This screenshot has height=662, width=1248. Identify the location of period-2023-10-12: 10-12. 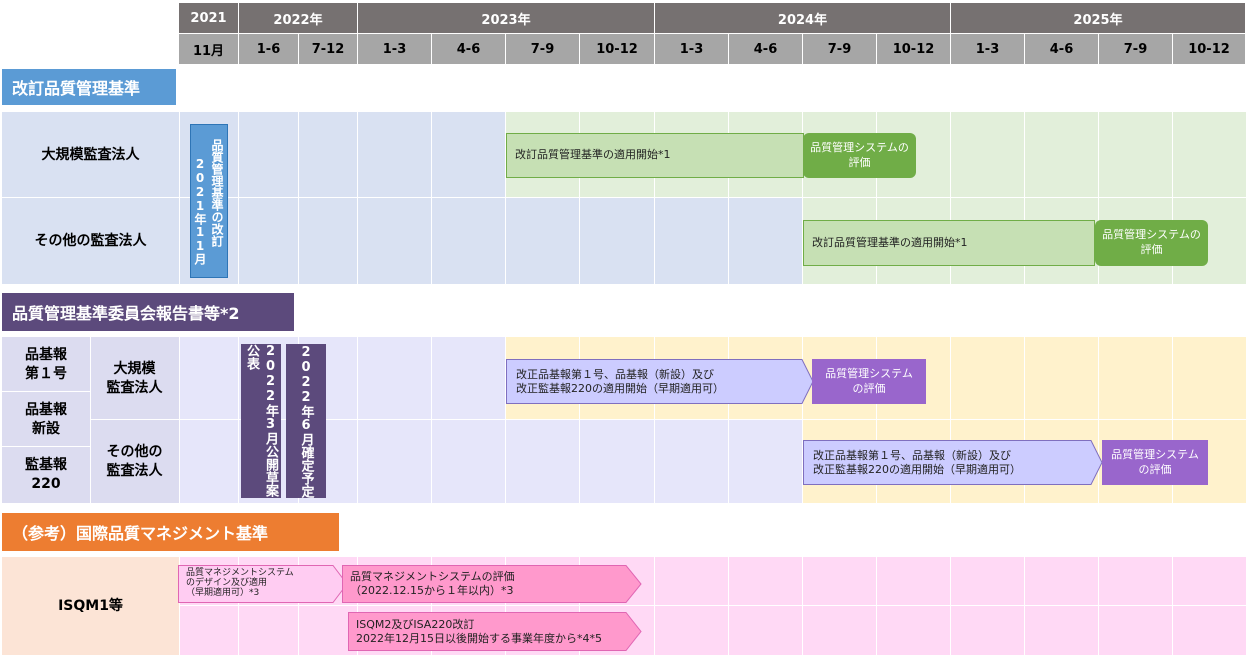
(617, 48).